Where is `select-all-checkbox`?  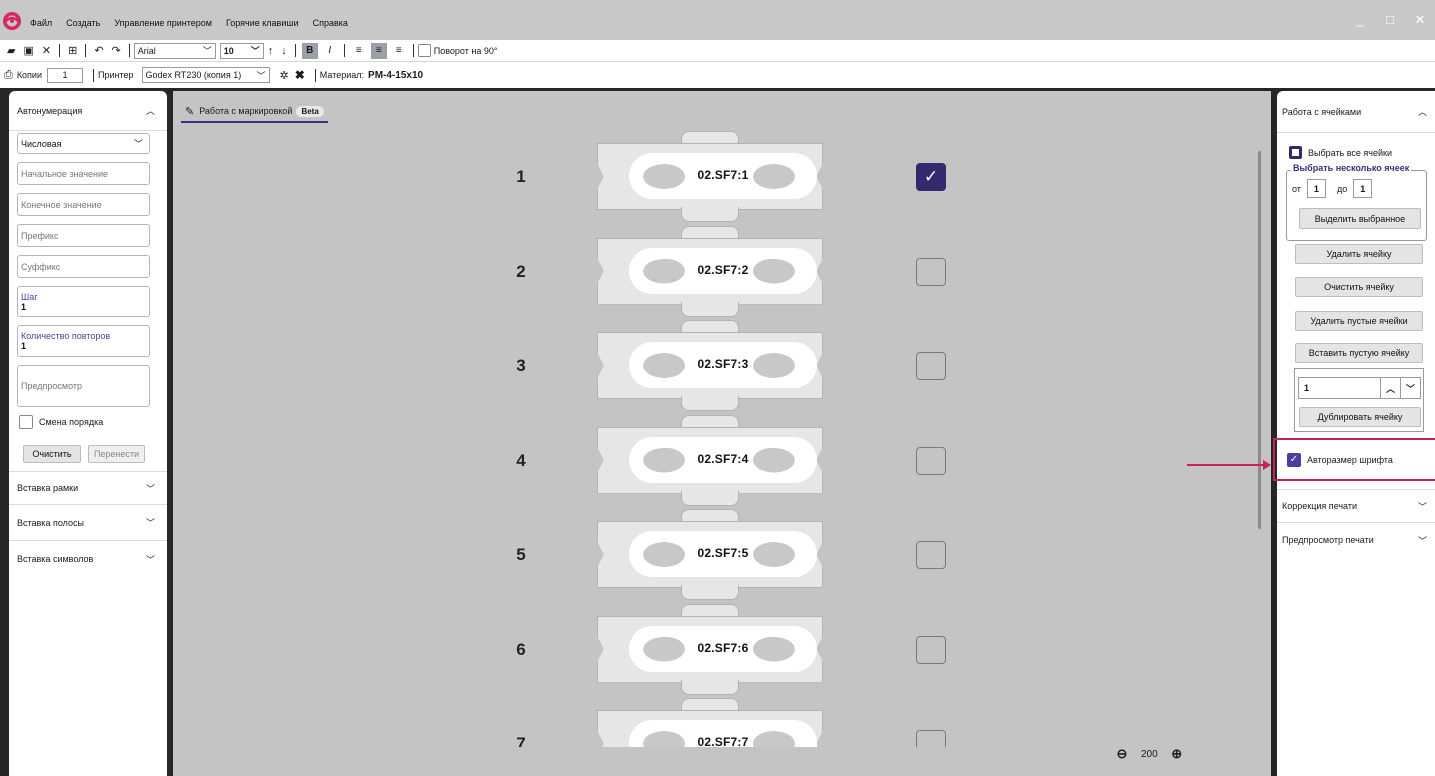 select-all-checkbox is located at coordinates (1295, 152).